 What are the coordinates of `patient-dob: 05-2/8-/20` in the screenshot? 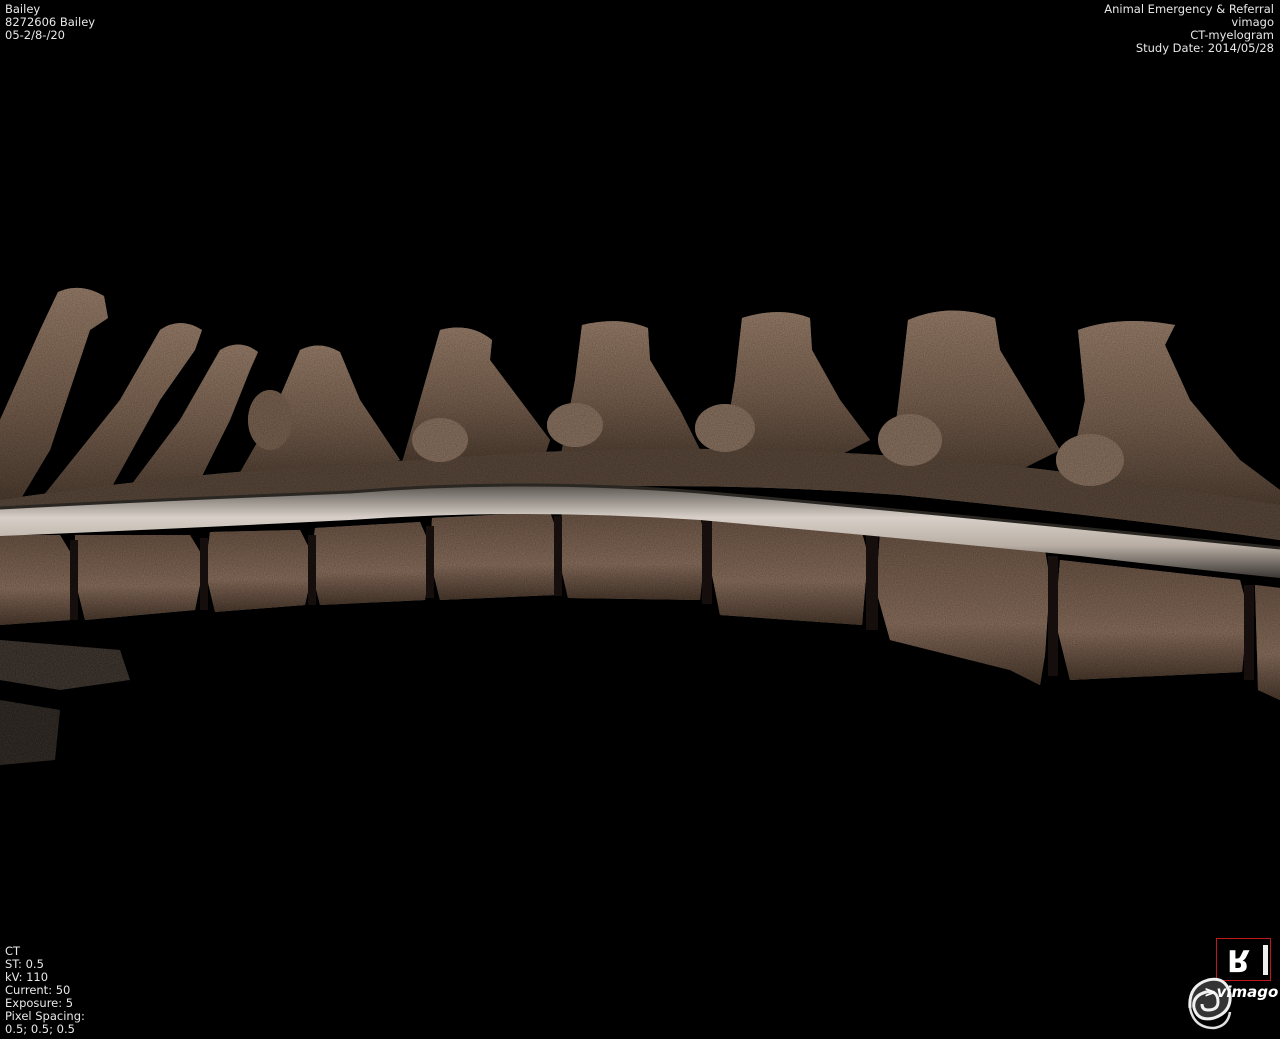 It's located at (35, 35).